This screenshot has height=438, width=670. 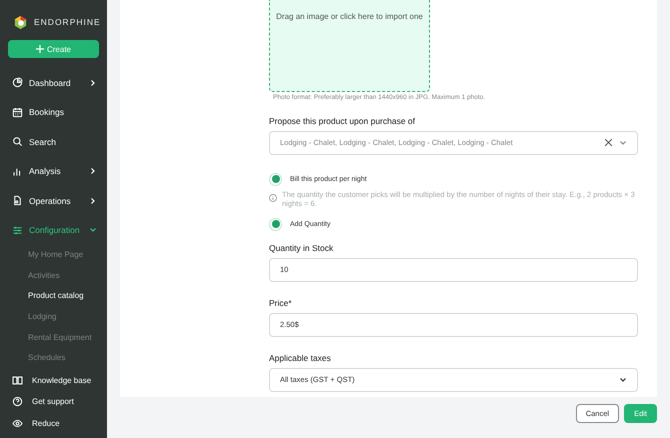 I want to click on field-label: Price*, so click(x=281, y=303).